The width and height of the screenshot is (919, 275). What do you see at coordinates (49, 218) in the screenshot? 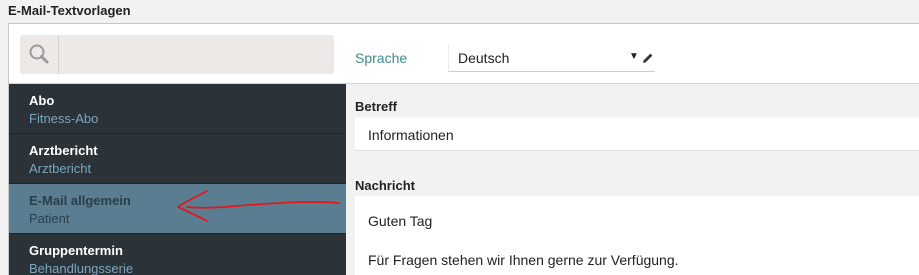
I see `list-item-subtitle: Patient` at bounding box center [49, 218].